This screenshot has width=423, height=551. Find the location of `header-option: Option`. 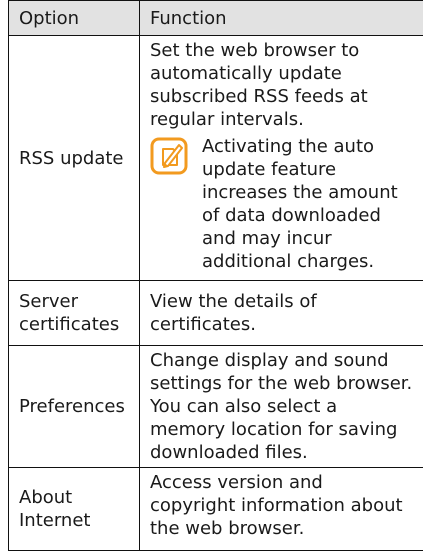

header-option: Option is located at coordinates (74, 18).